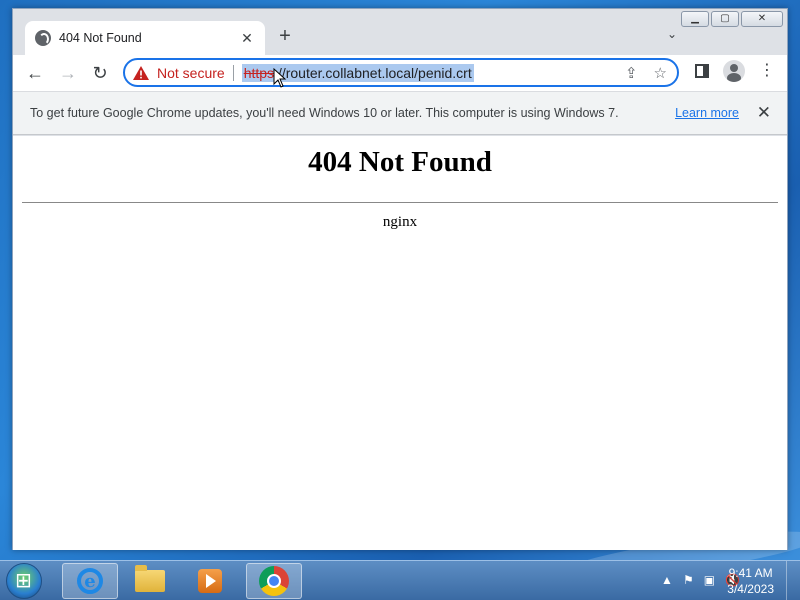 This screenshot has width=800, height=600. I want to click on profile-avatar-icon, so click(734, 71).